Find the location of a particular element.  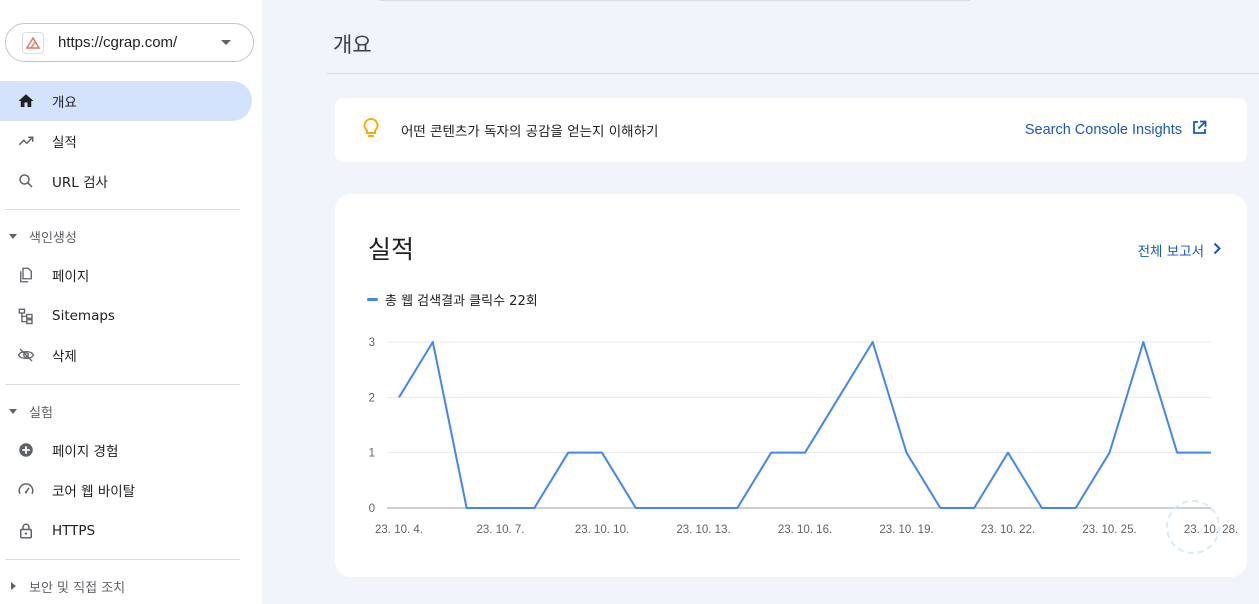

nav-item-overview: 개요 is located at coordinates (126, 101).